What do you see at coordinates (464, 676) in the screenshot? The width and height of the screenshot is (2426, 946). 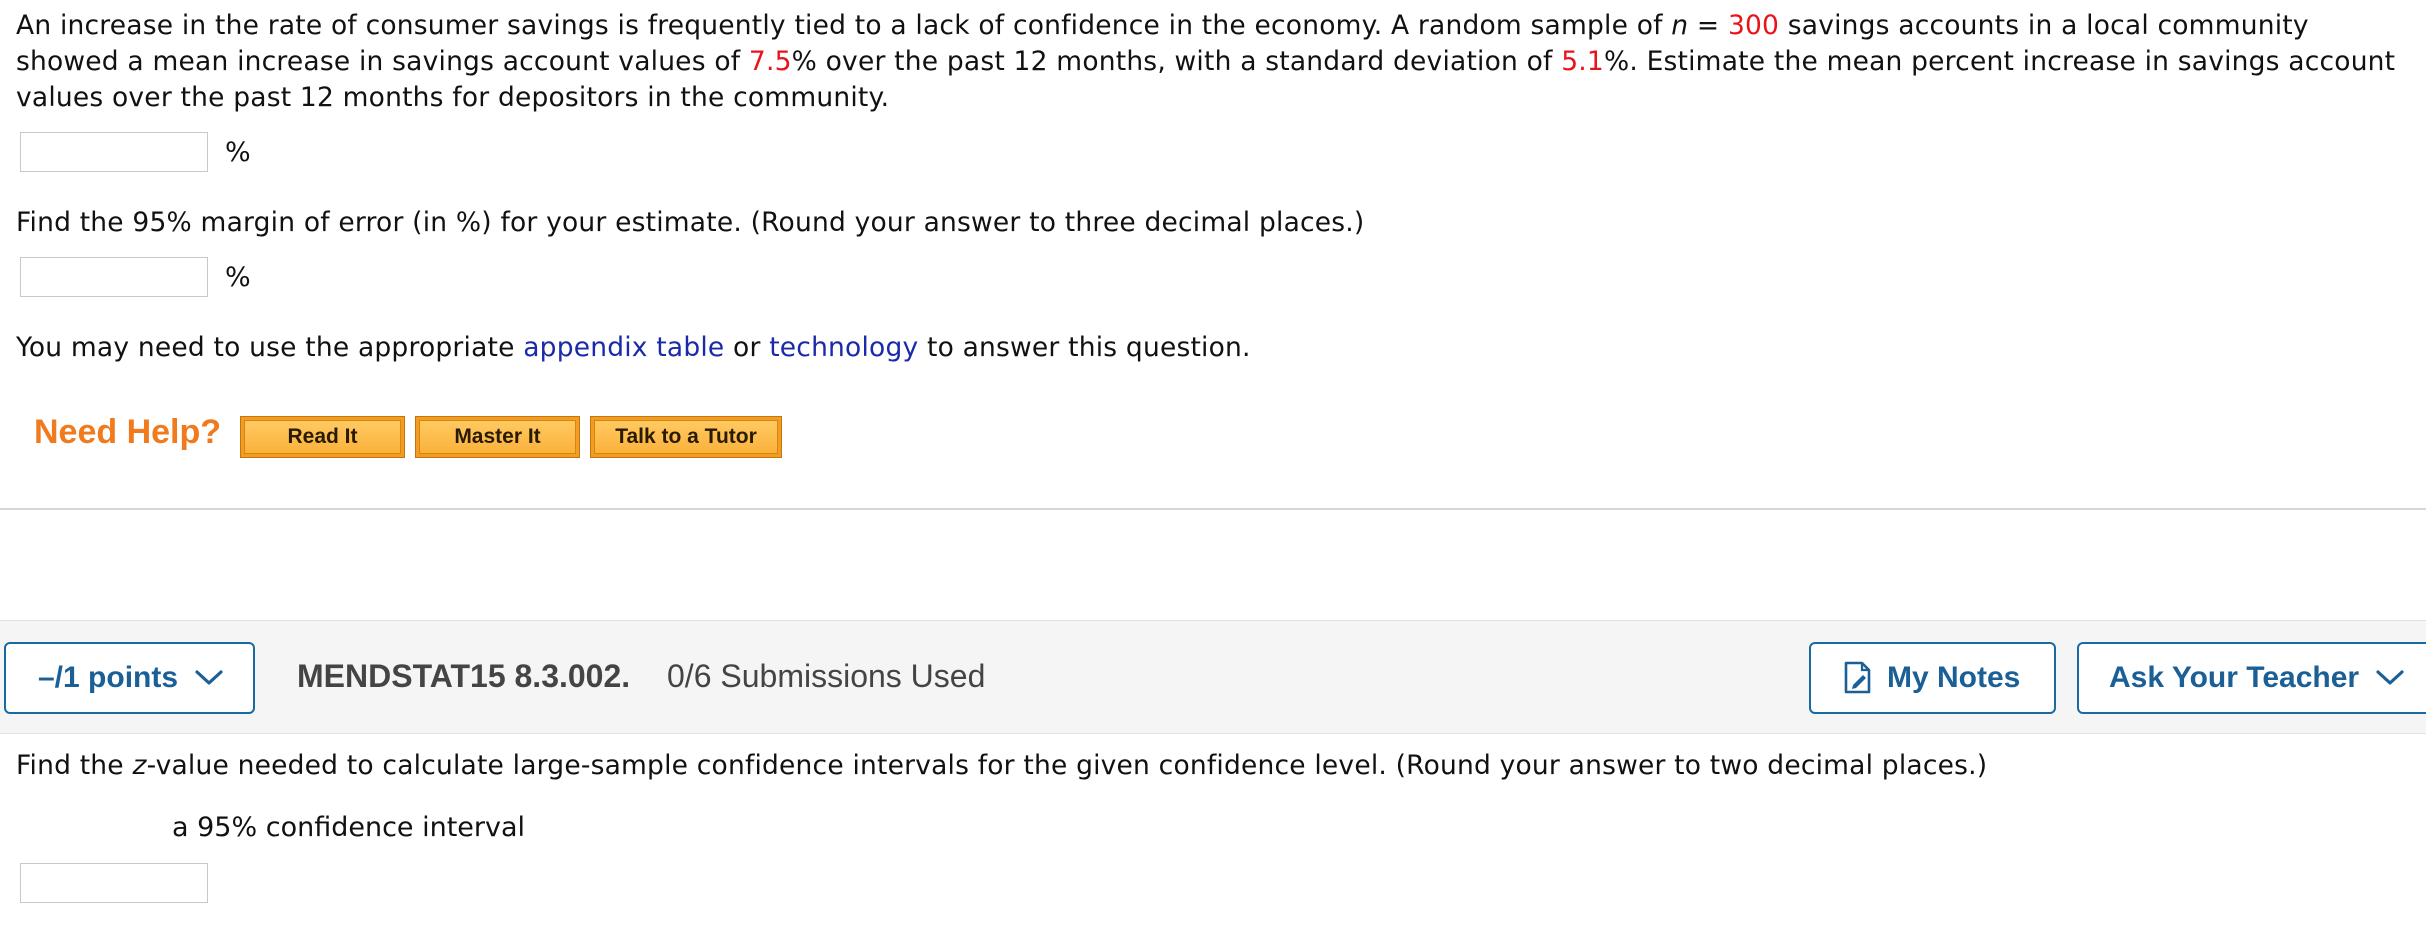 I see `question-code: MENDSTAT15 8.3.002.` at bounding box center [464, 676].